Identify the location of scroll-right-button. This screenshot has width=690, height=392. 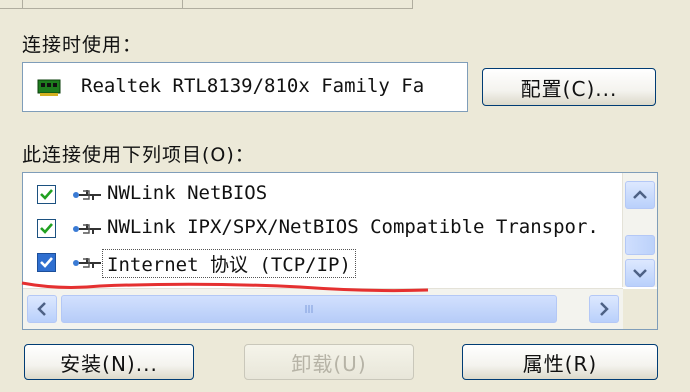
(604, 309).